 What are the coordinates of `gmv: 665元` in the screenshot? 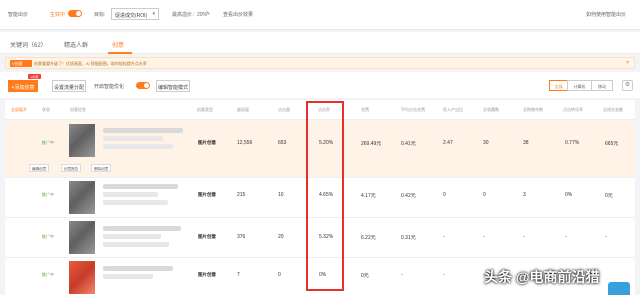 It's located at (612, 144).